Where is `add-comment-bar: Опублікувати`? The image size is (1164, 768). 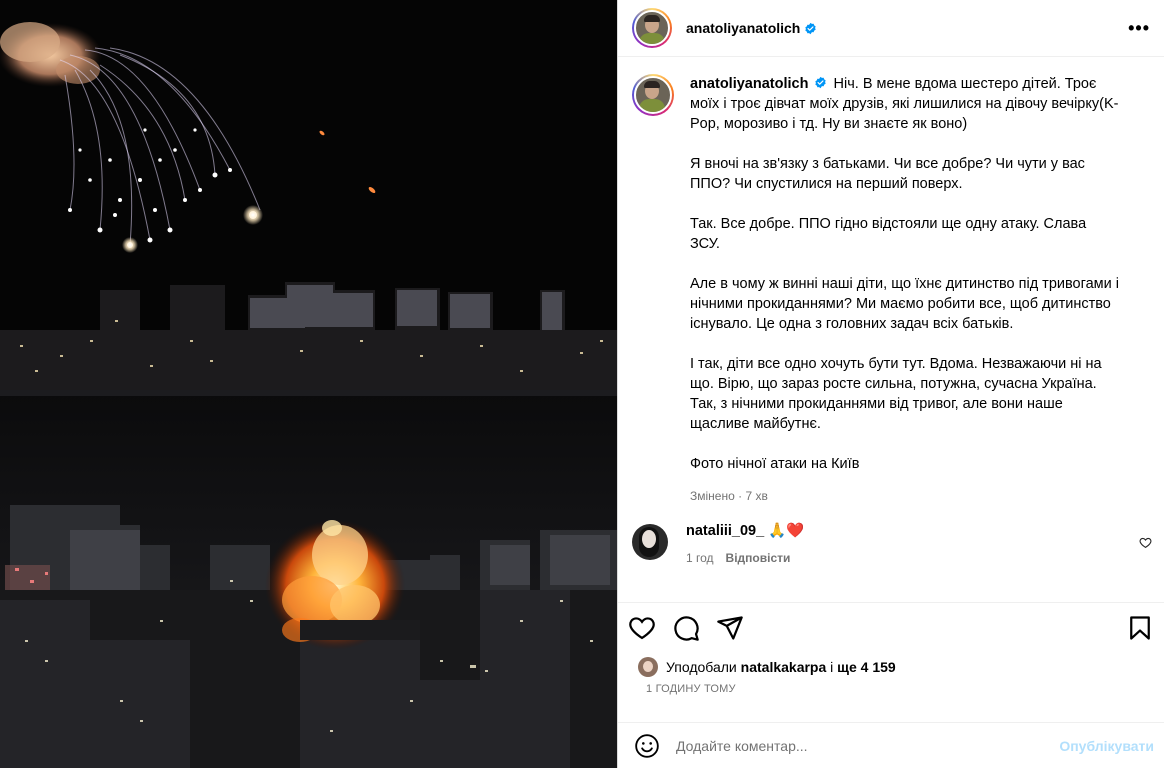
add-comment-bar: Опублікувати is located at coordinates (891, 745).